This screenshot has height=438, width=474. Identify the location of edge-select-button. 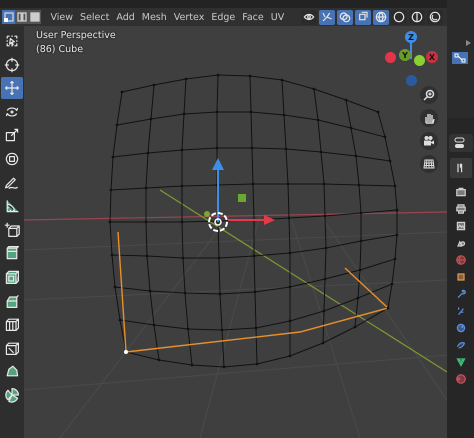
(21, 17).